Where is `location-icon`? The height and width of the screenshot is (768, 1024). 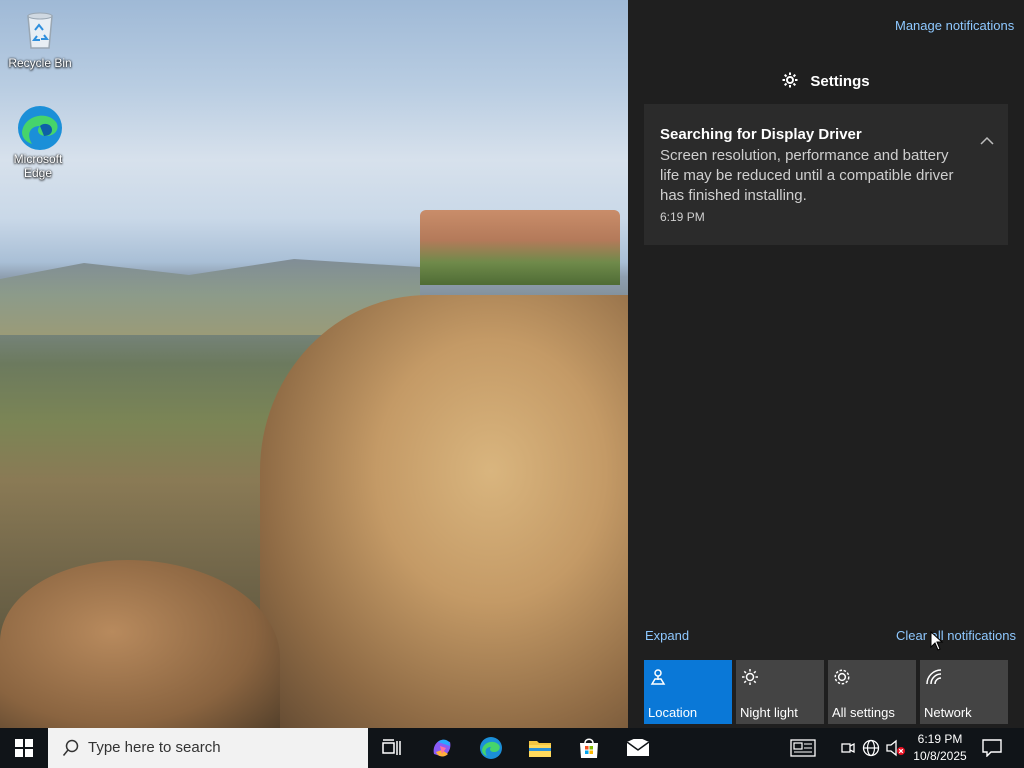
location-icon is located at coordinates (658, 677).